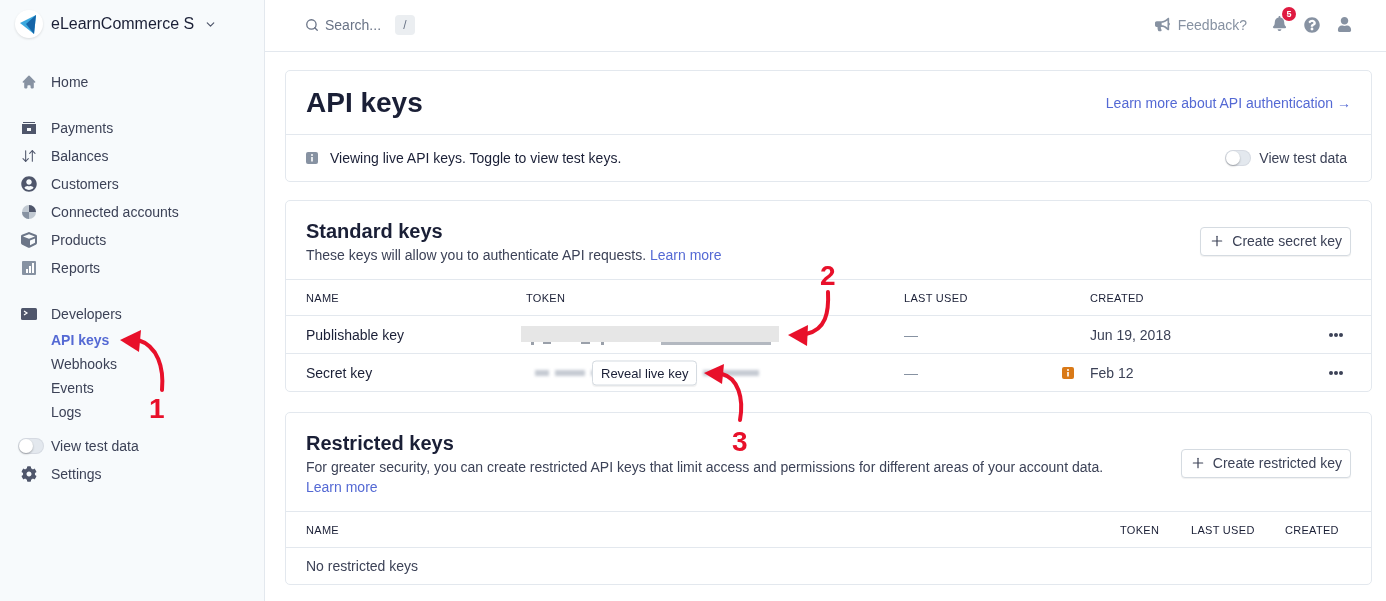 This screenshot has height=601, width=1386. Describe the element at coordinates (61, 474) in the screenshot. I see `nav-item: Settings` at that location.